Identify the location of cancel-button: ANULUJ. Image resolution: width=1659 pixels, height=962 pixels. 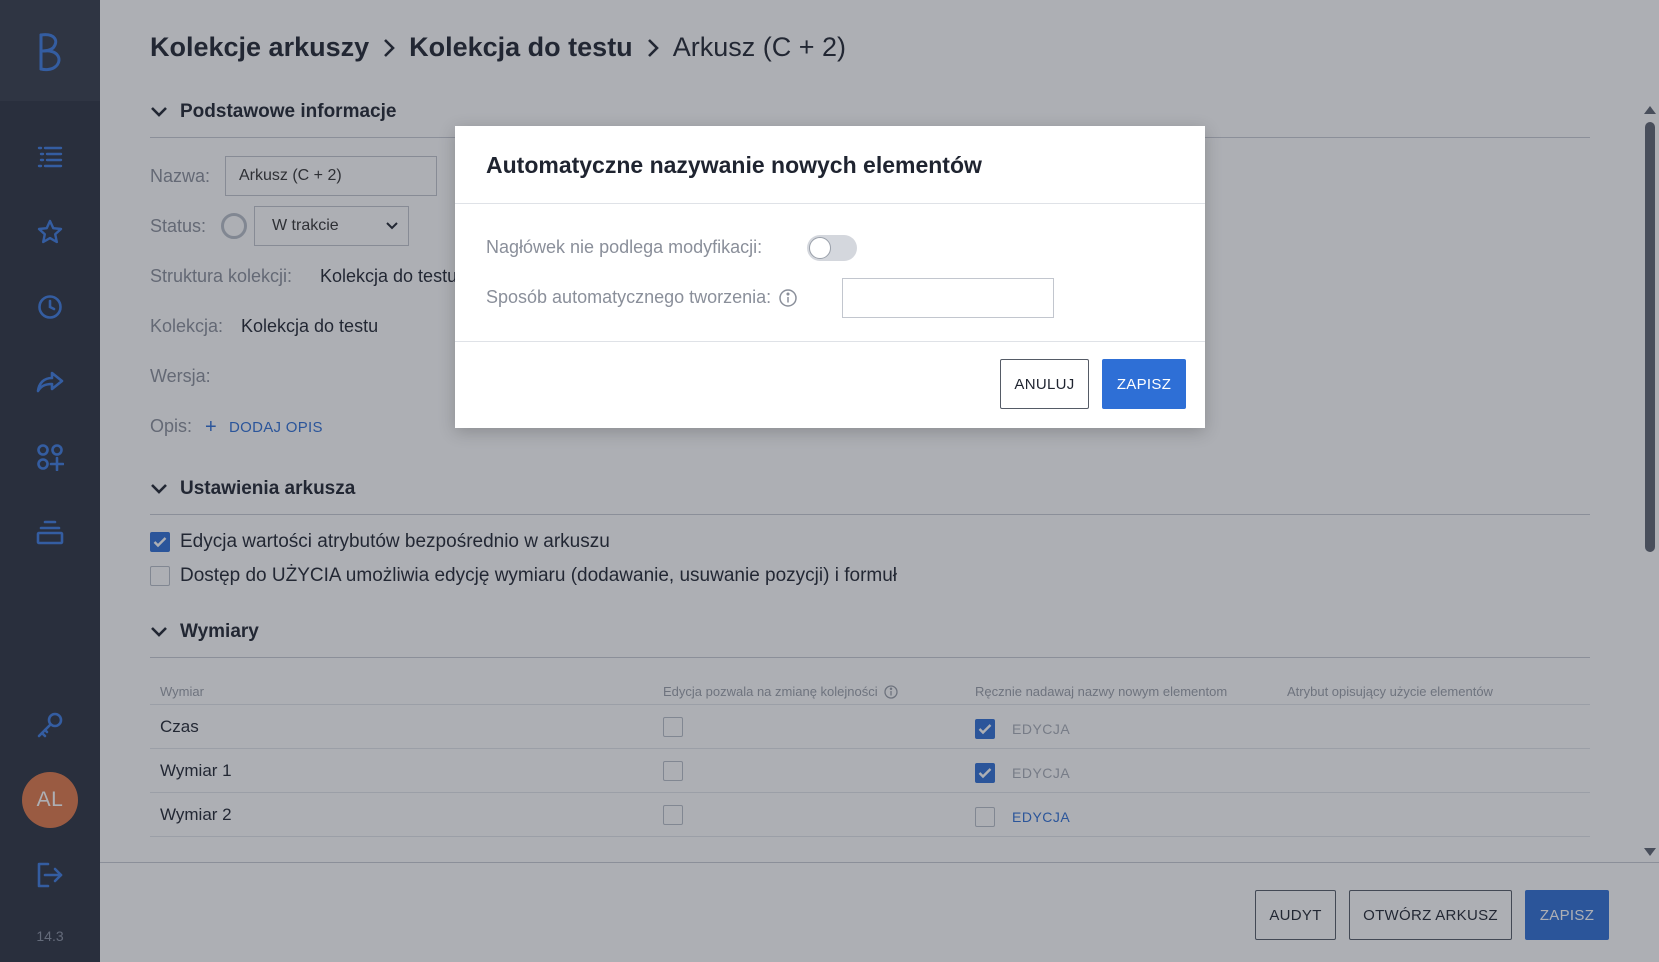
(1044, 384).